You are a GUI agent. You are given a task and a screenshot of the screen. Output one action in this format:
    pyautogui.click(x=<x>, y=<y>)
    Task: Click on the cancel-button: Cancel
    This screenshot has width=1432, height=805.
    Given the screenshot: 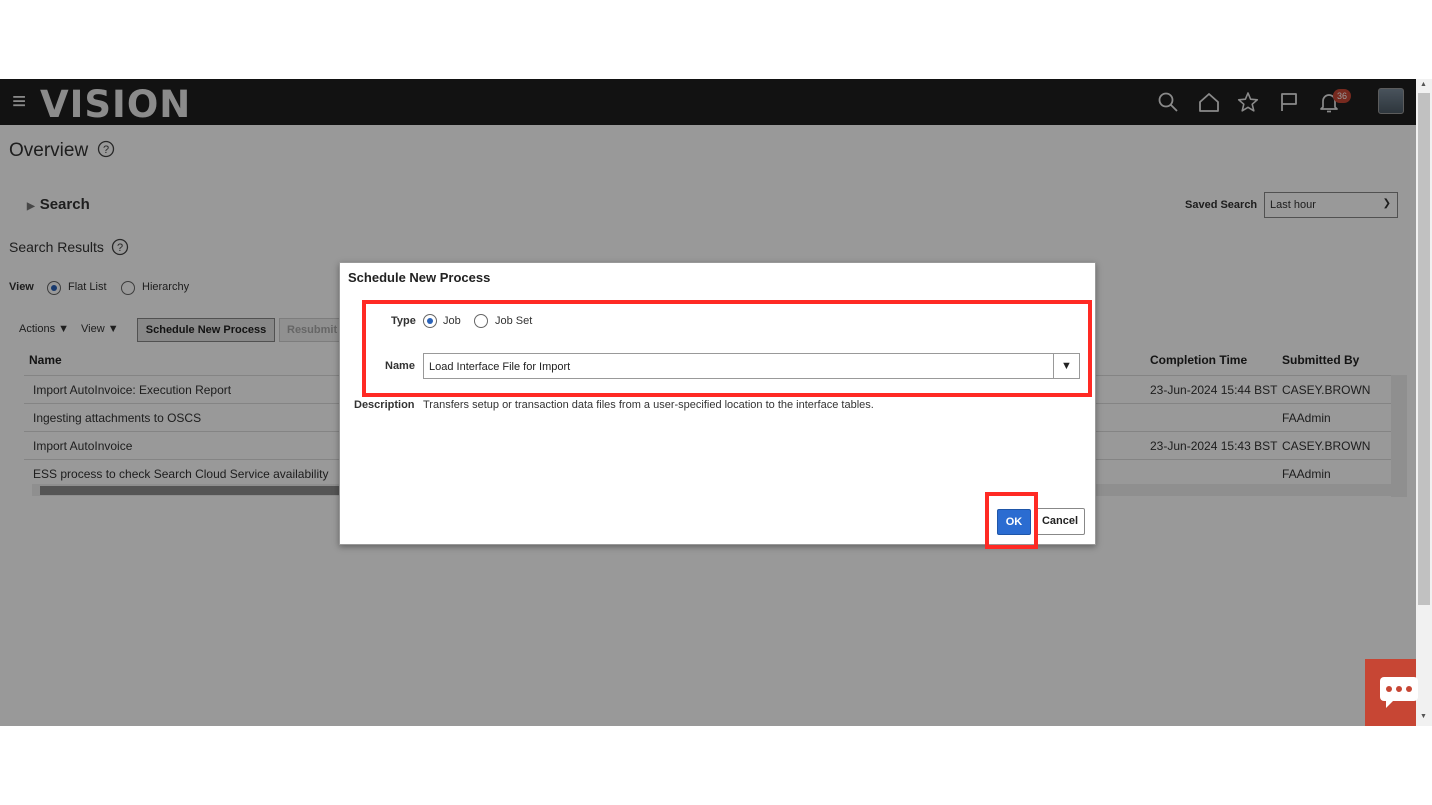 What is the action you would take?
    pyautogui.click(x=1060, y=521)
    